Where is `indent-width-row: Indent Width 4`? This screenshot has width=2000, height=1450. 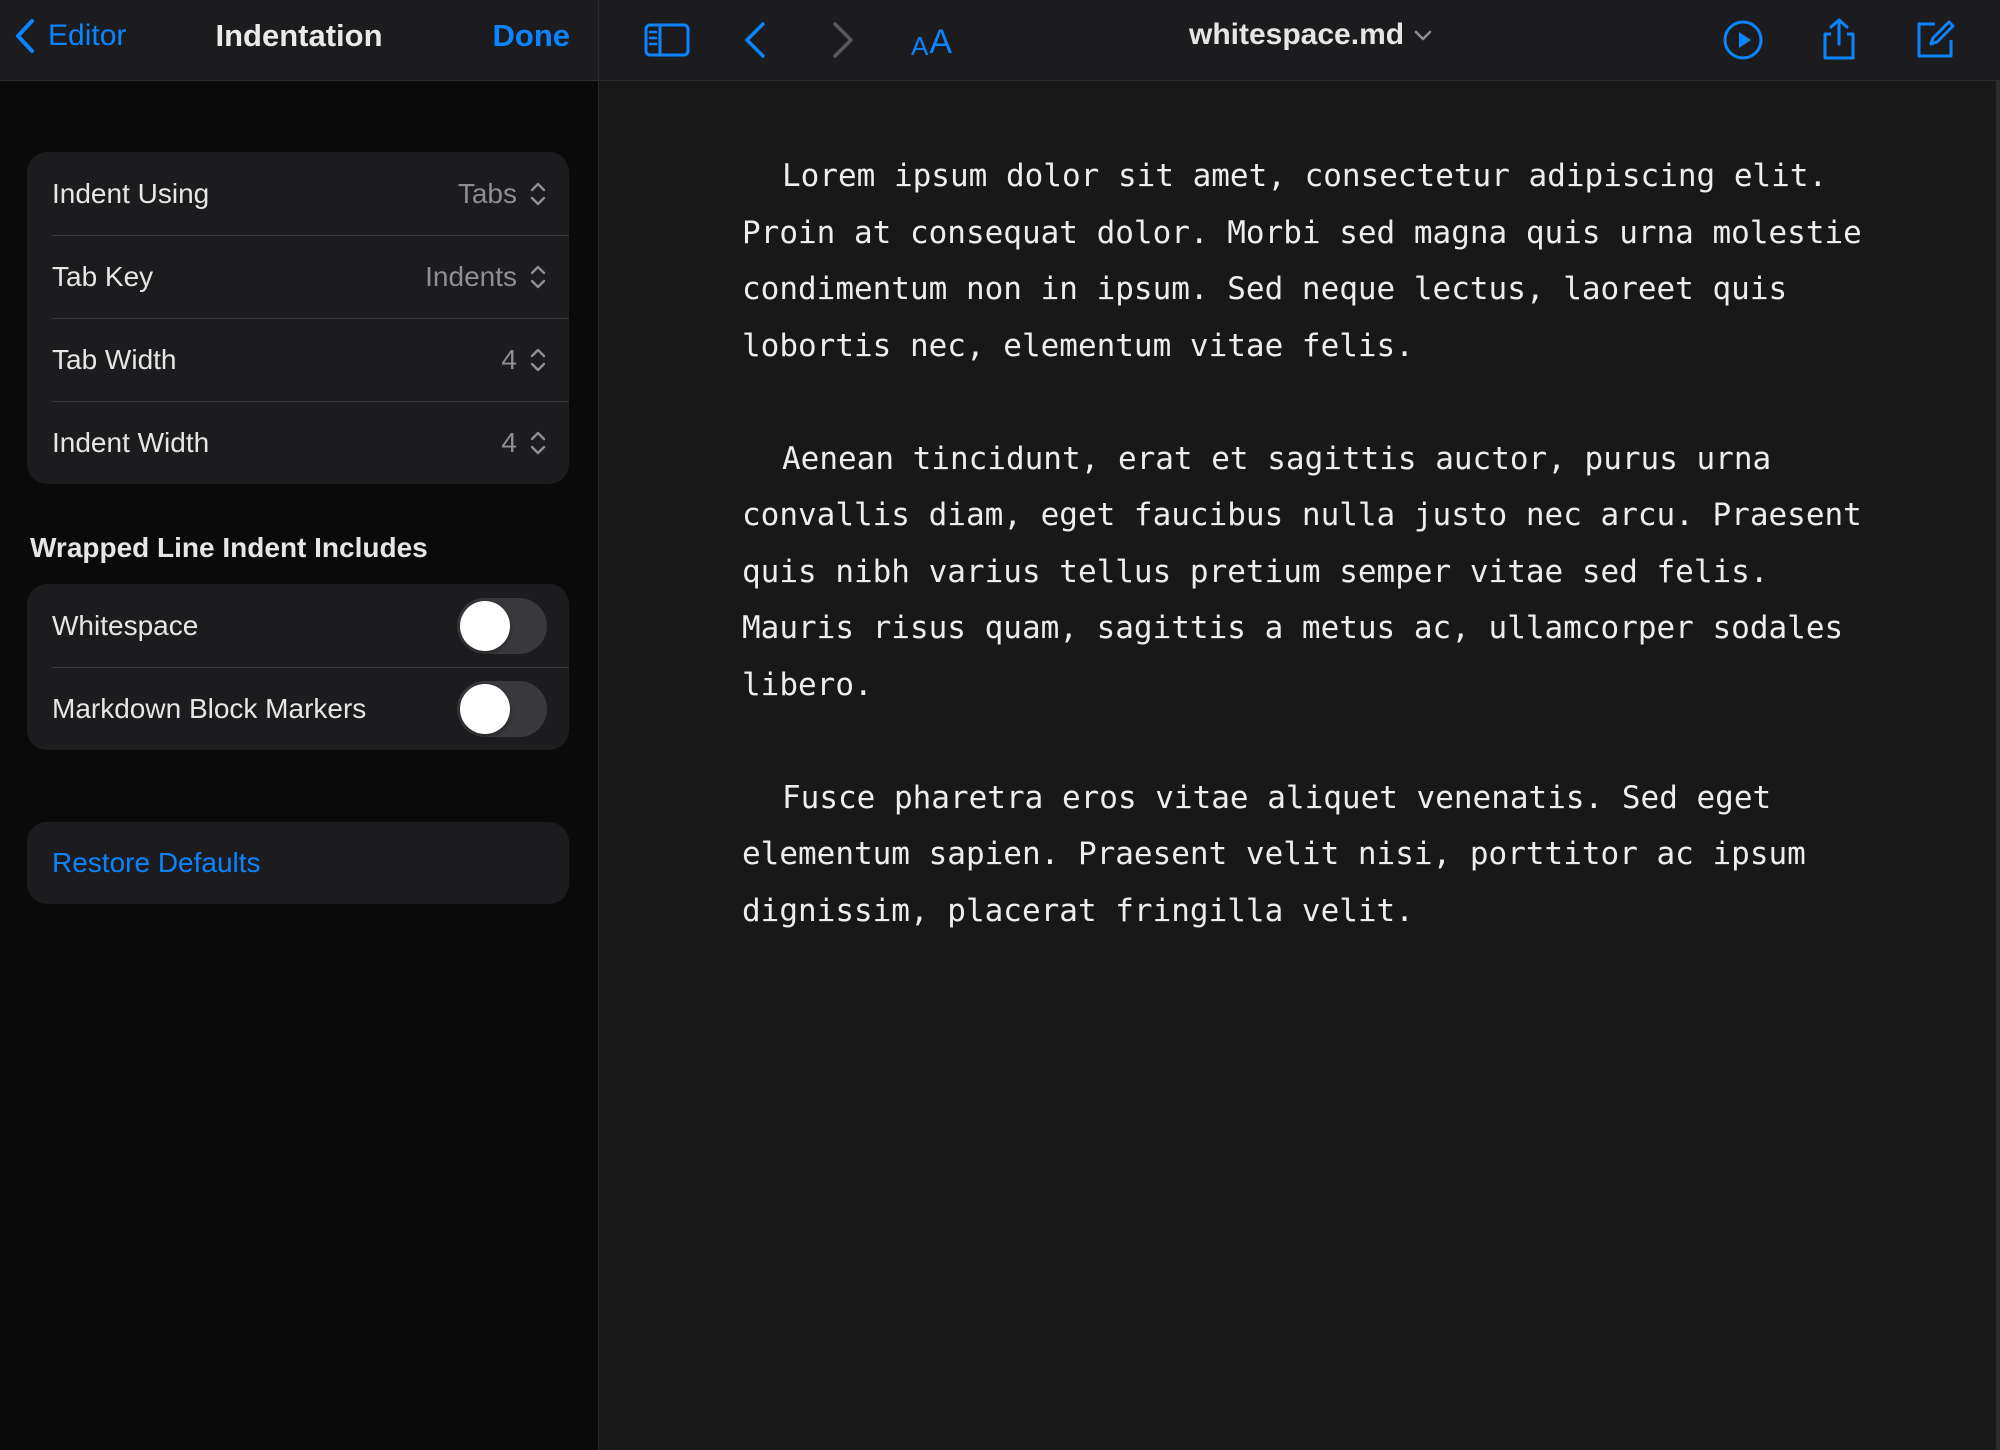
indent-width-row: Indent Width 4 is located at coordinates (298, 442).